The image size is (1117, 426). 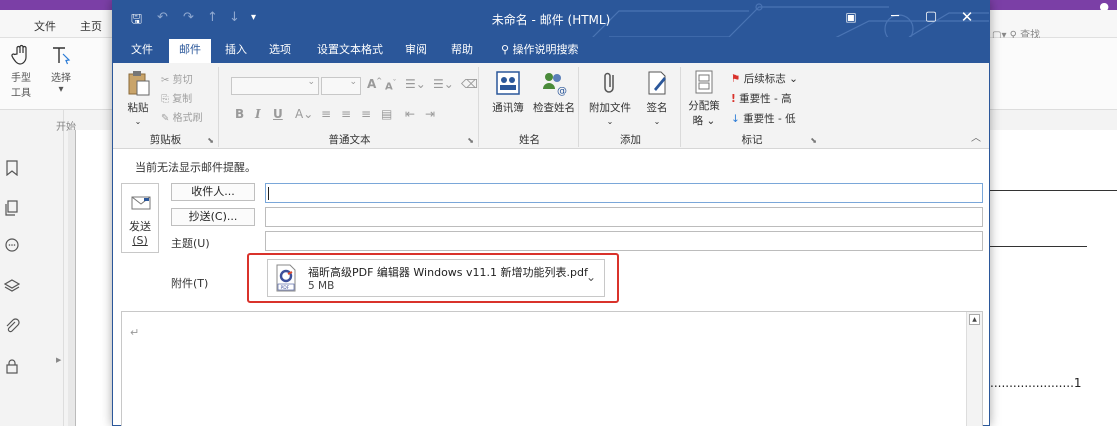 I want to click on align-right-icon: ≡, so click(x=366, y=114).